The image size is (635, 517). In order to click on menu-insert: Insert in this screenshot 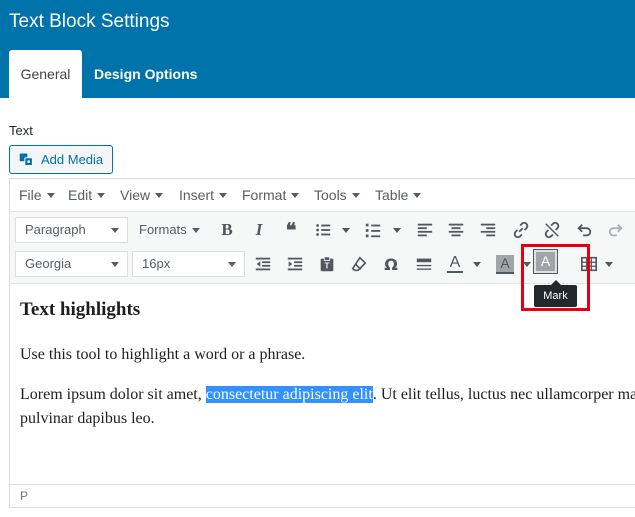, I will do `click(203, 195)`.